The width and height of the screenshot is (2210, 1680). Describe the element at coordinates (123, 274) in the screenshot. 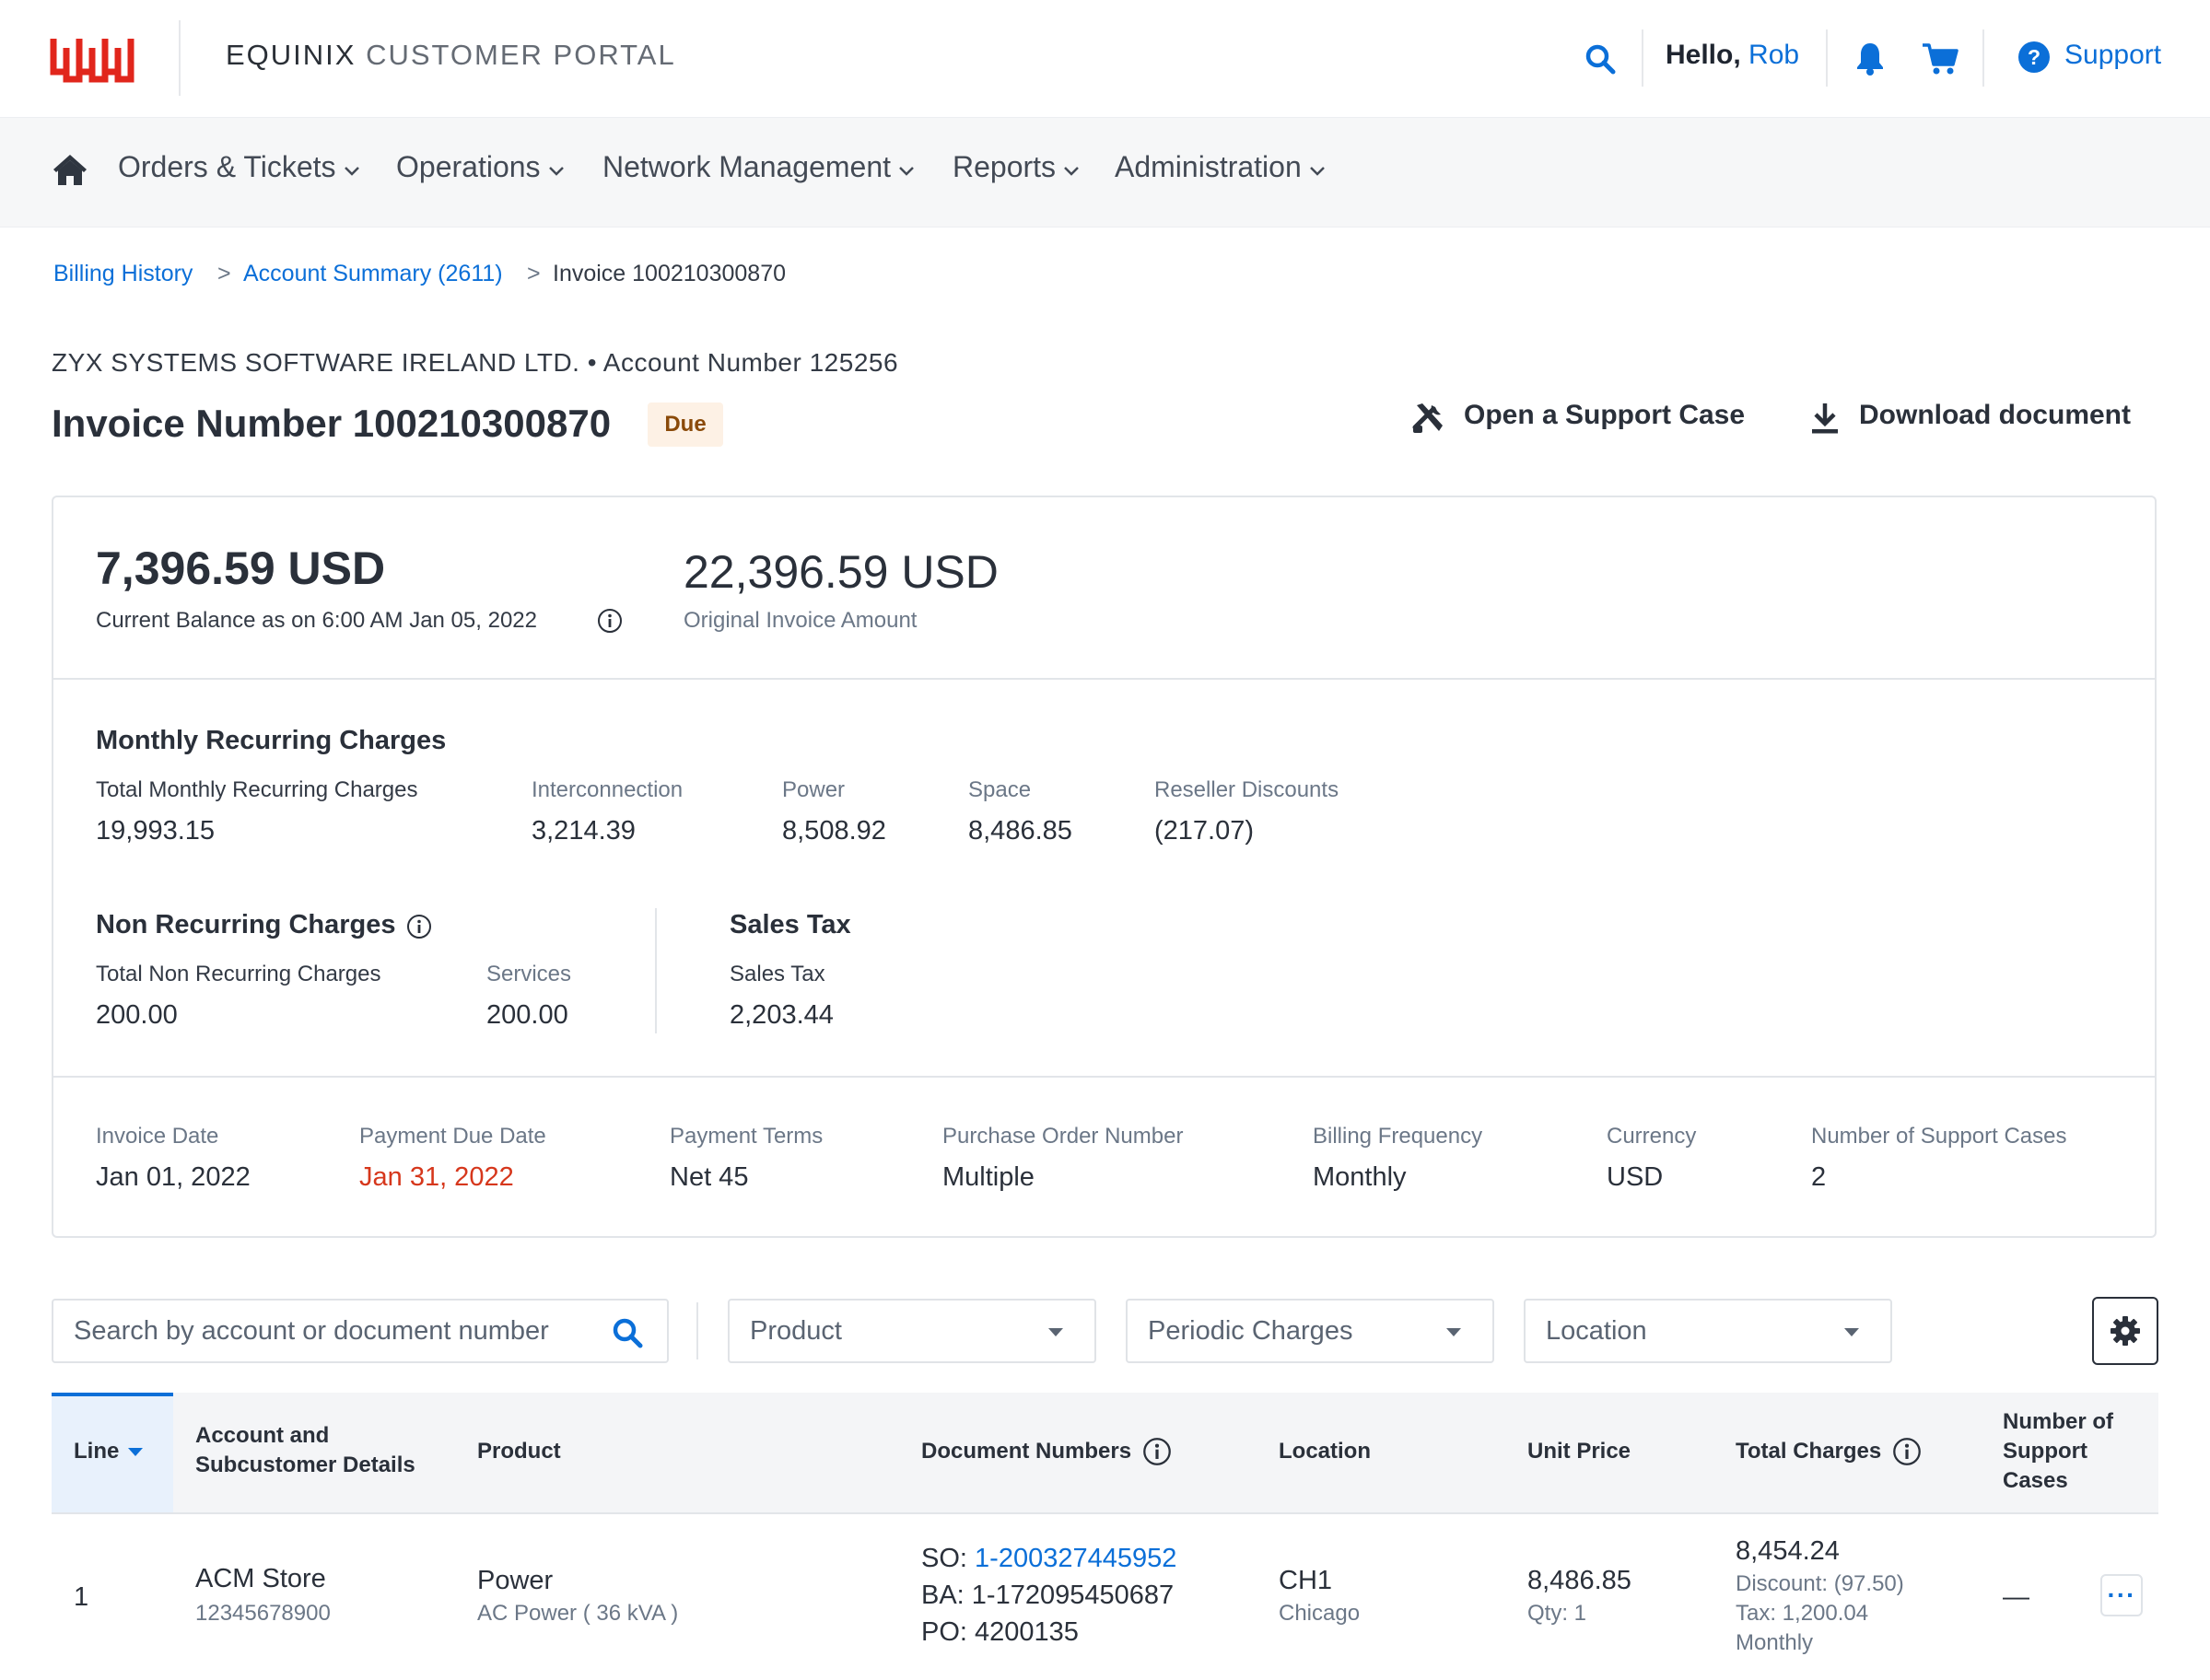

I see `breadcrumb-billing-history: Billing History` at that location.